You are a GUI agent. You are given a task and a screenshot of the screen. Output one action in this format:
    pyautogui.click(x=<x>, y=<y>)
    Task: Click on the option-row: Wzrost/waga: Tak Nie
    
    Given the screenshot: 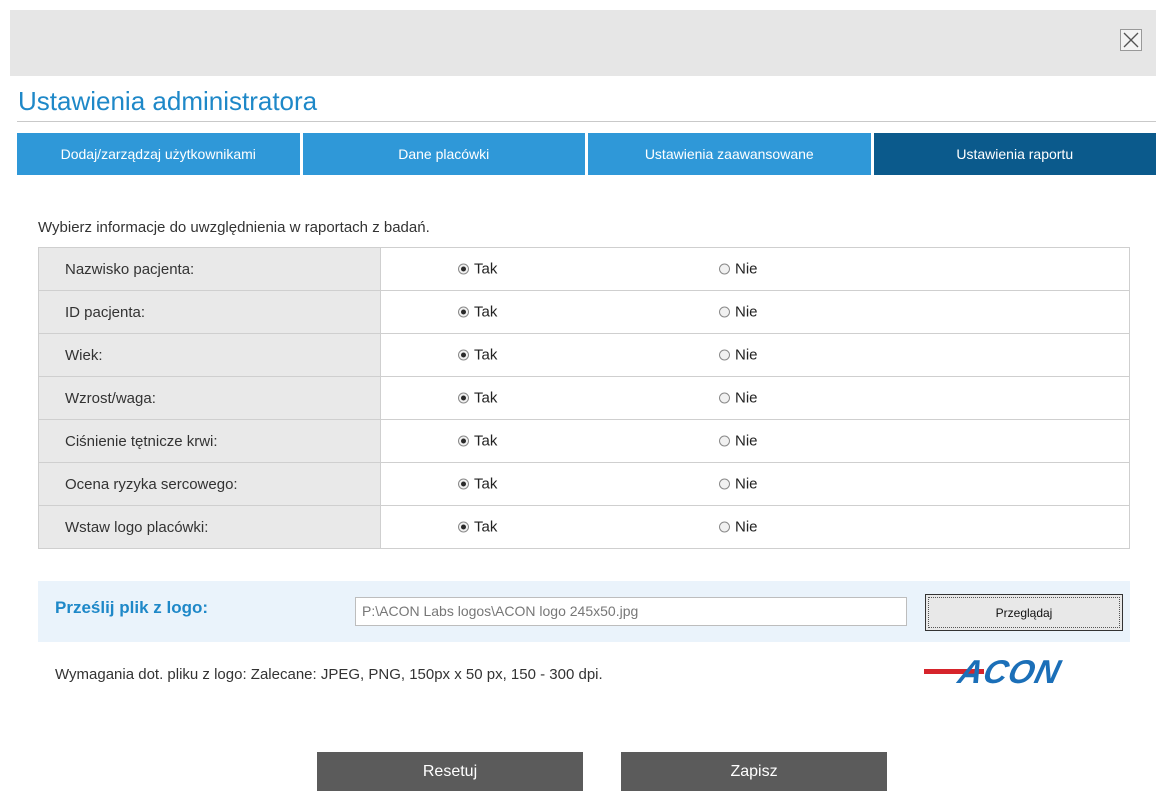 What is the action you would take?
    pyautogui.click(x=584, y=398)
    